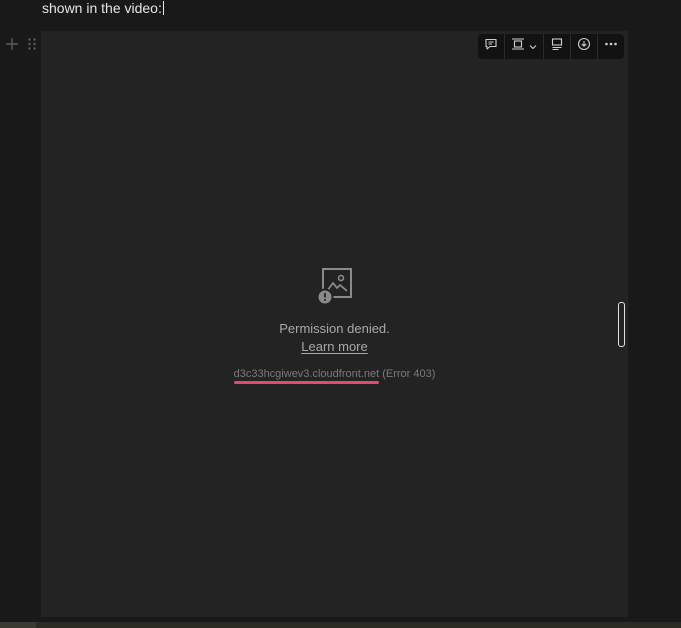 This screenshot has height=628, width=681. I want to click on comment-button, so click(491, 46).